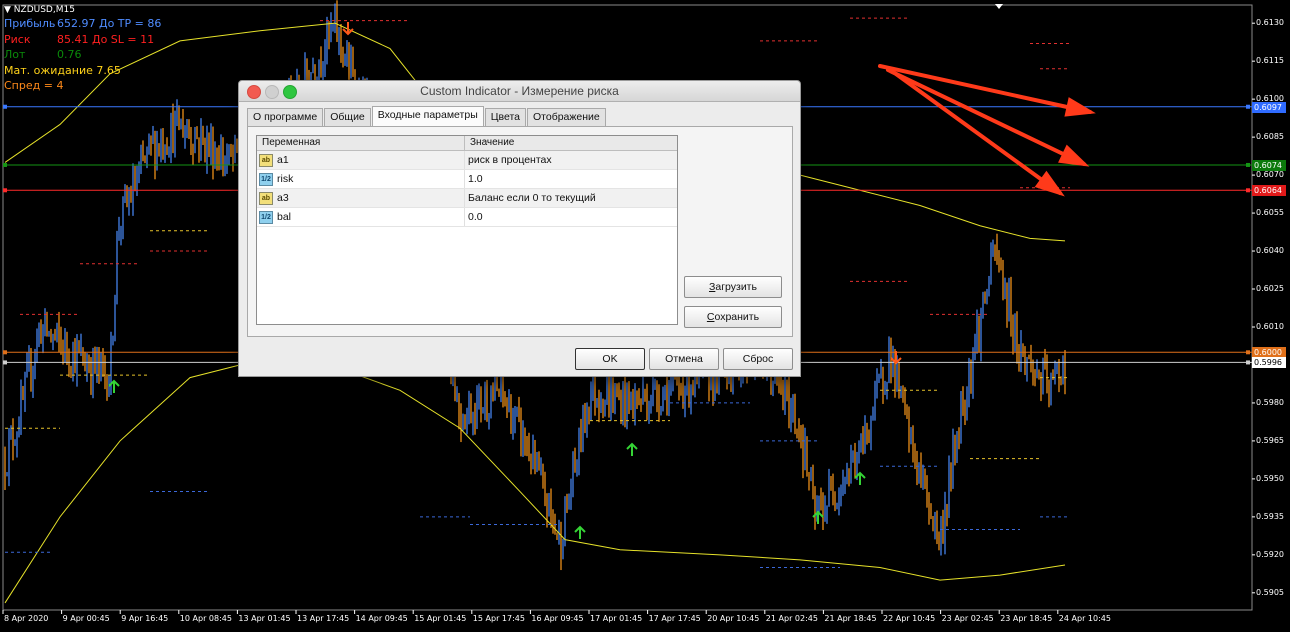 The height and width of the screenshot is (632, 1290). I want to click on time-tick-label: 23 Apr 02:45, so click(967, 618).